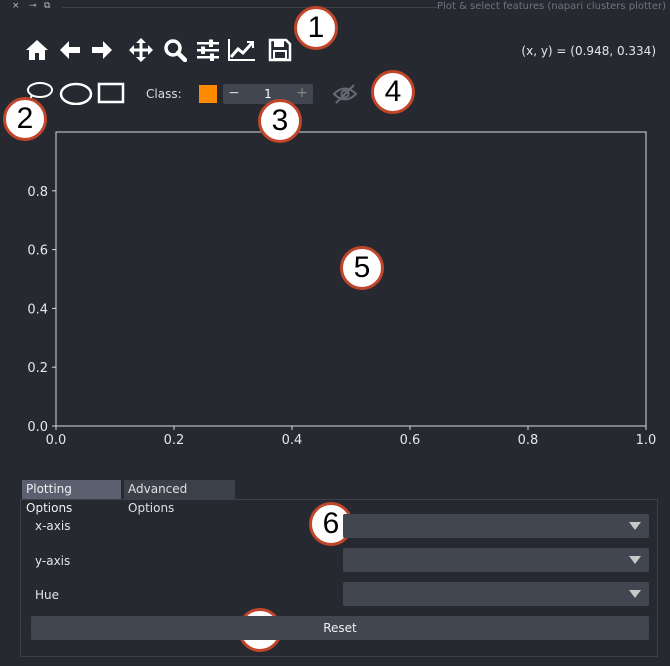 This screenshot has width=670, height=666. Describe the element at coordinates (70, 50) in the screenshot. I see `back-arrow-icon` at that location.